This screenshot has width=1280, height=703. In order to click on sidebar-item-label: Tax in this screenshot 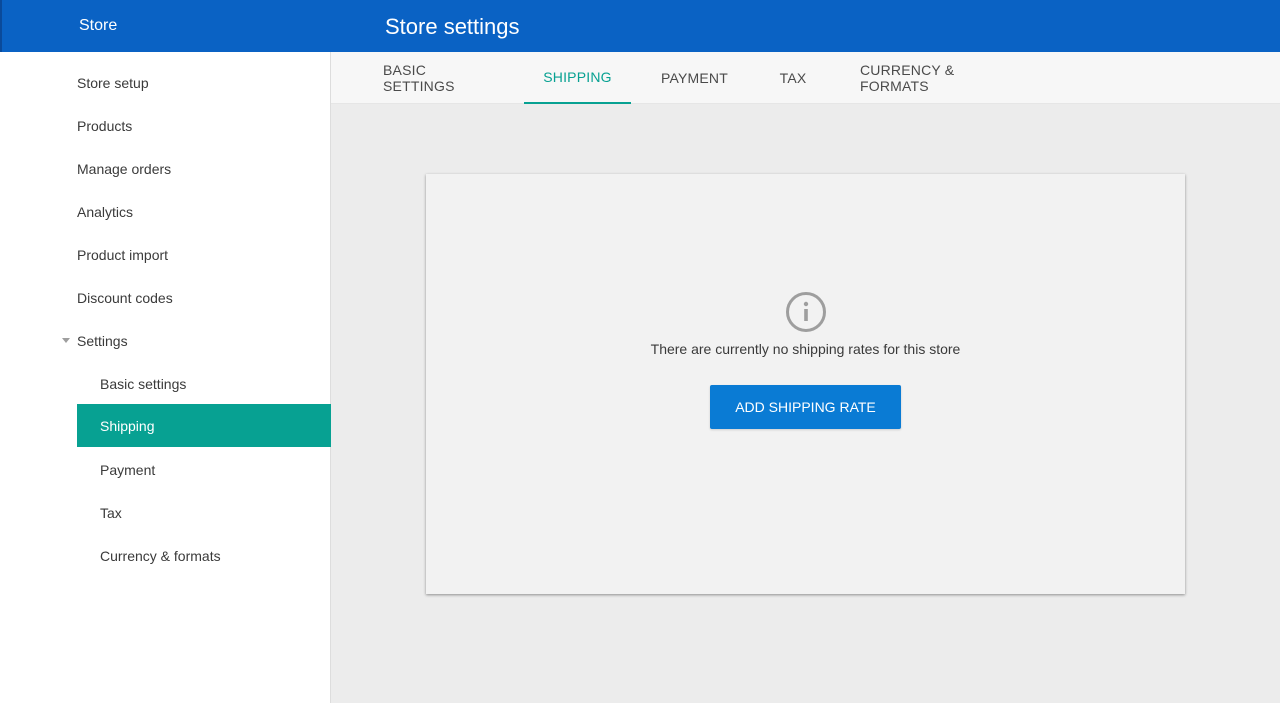, I will do `click(111, 512)`.